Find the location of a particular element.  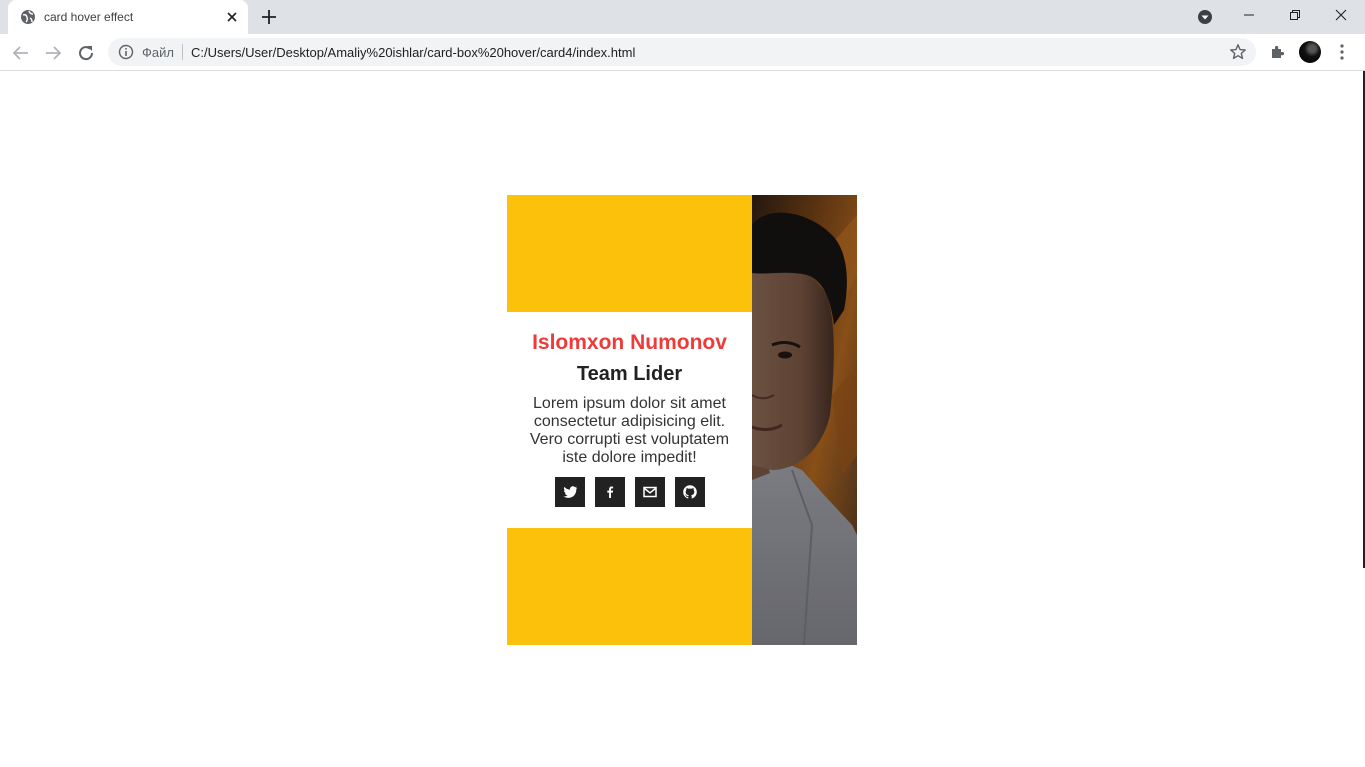

profile-avatar is located at coordinates (1310, 52).